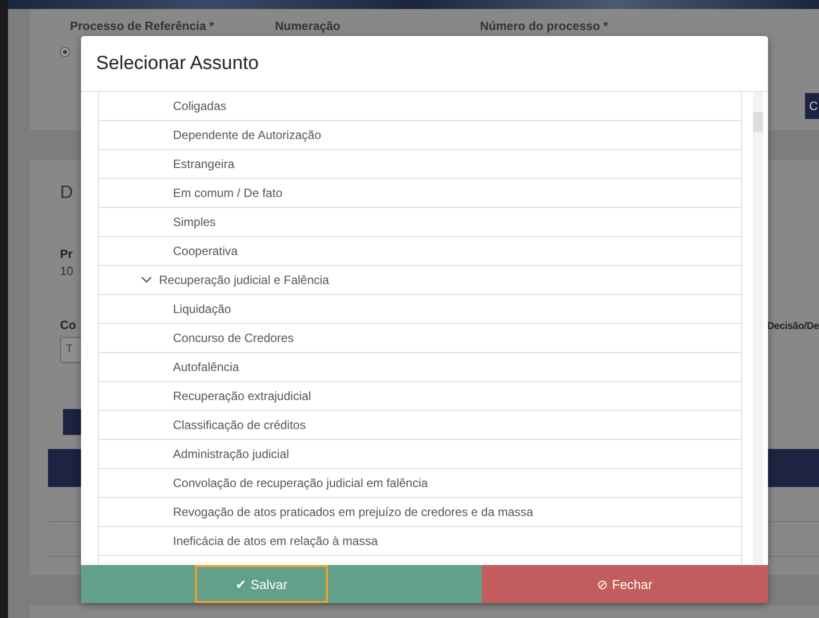  I want to click on tree-item: Convolação de recuperação judicial em falência, so click(420, 483).